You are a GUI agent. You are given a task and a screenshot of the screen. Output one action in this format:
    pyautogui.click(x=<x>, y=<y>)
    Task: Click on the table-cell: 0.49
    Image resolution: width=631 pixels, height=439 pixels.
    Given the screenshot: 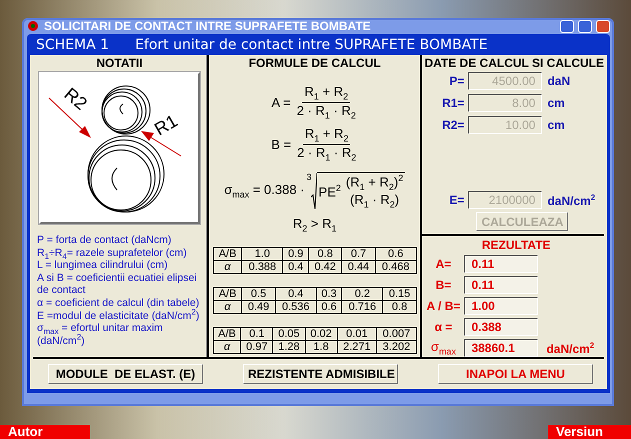 What is the action you would take?
    pyautogui.click(x=259, y=307)
    